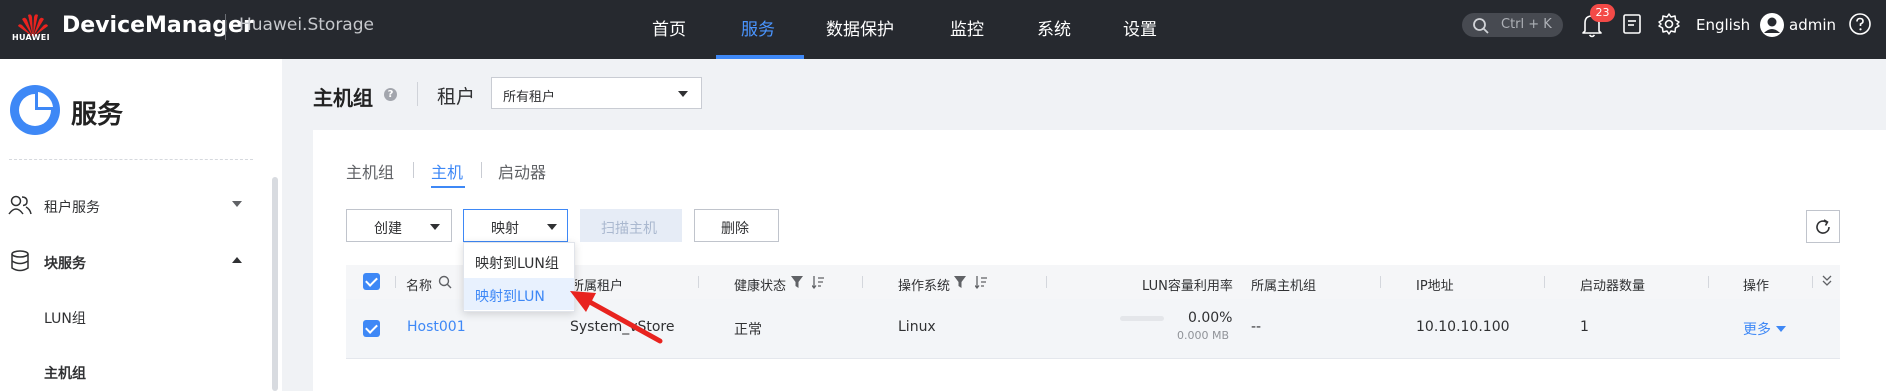 This screenshot has height=391, width=1886. Describe the element at coordinates (1584, 327) in the screenshot. I see `initiator-count-cell: 1` at that location.